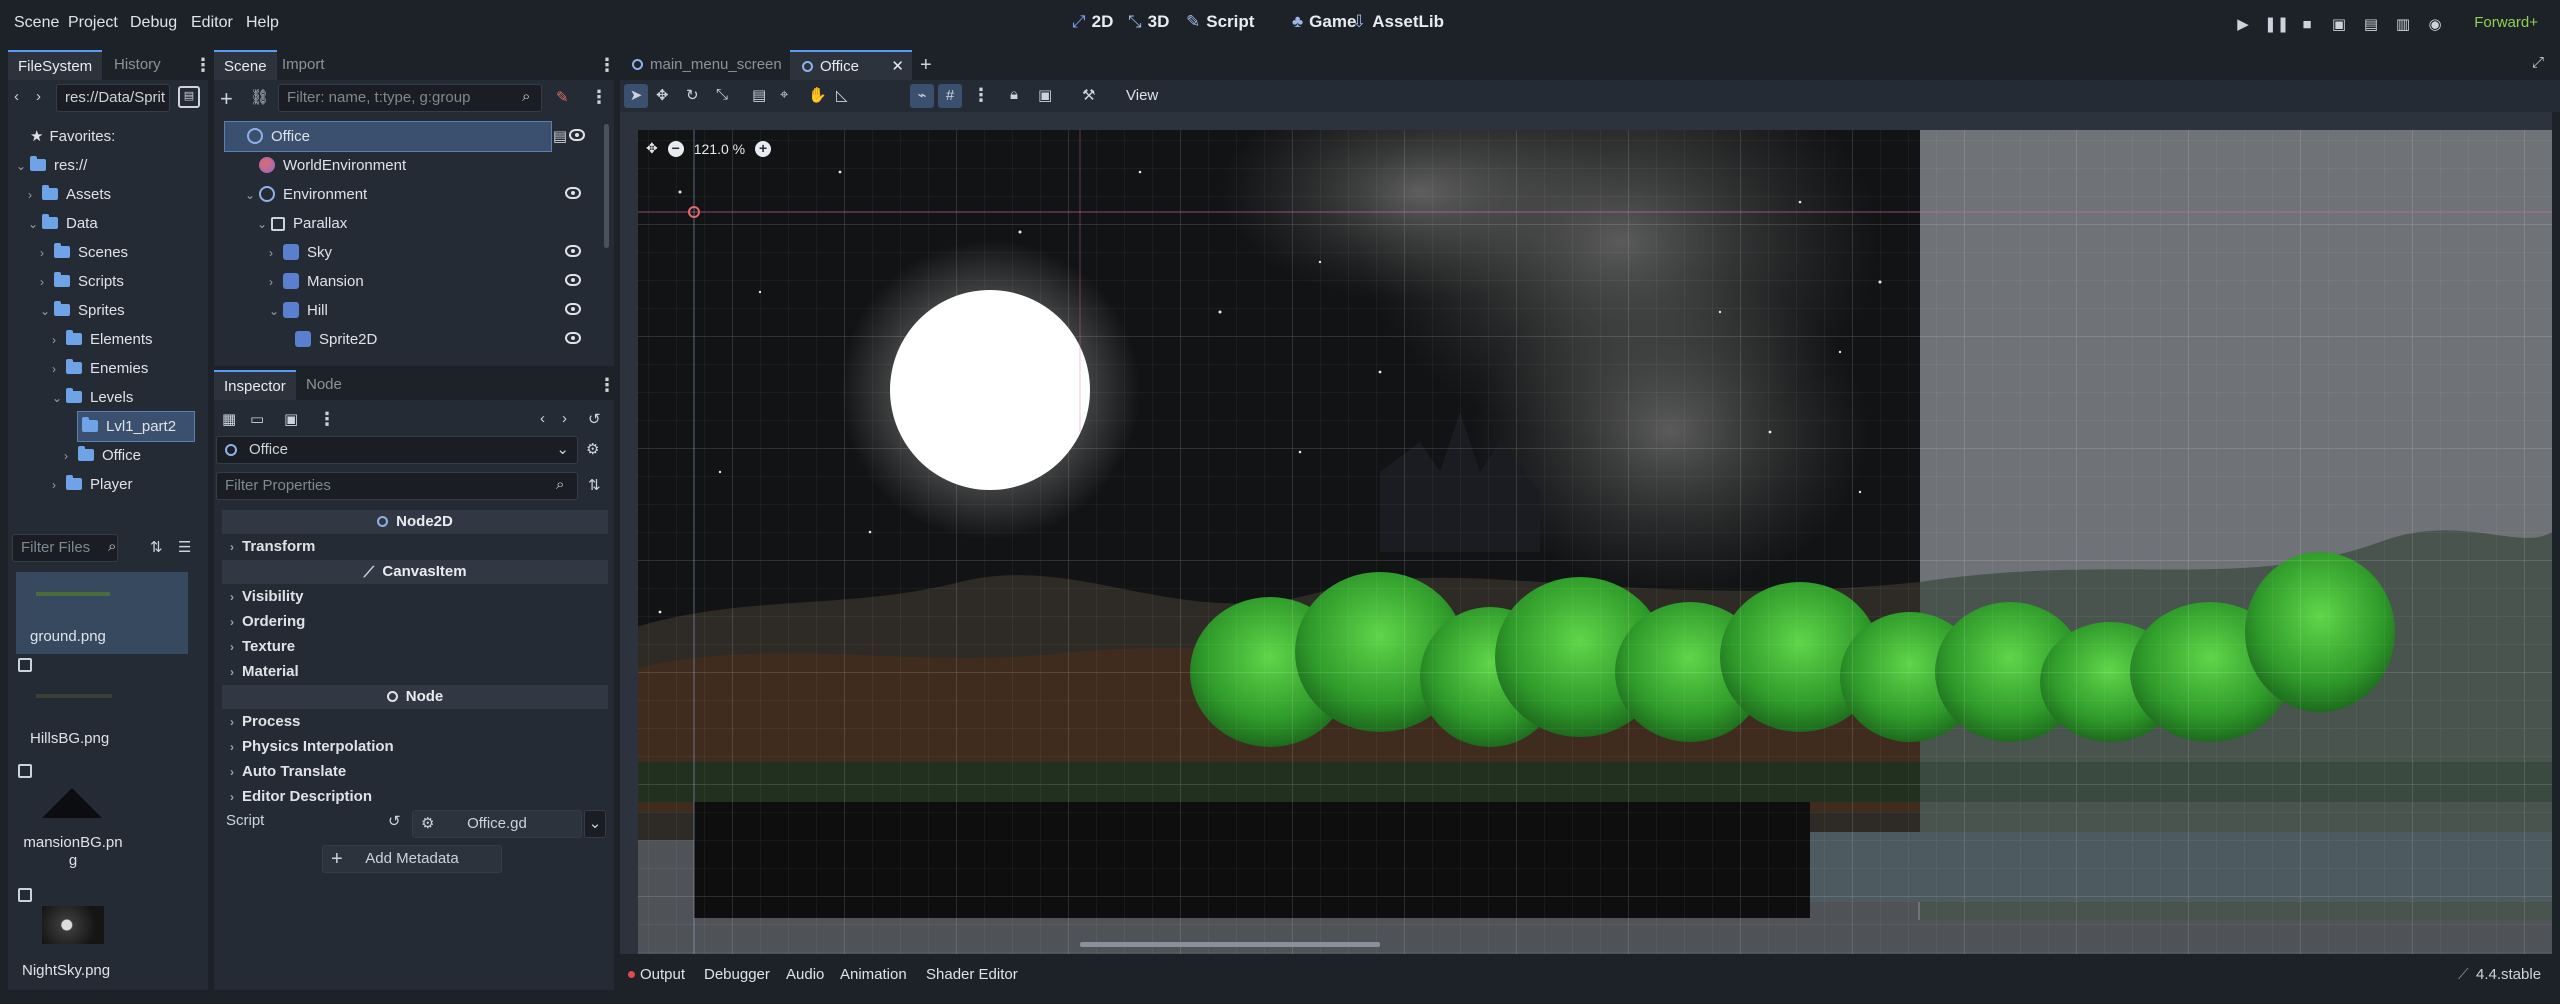 This screenshot has height=1004, width=2560. I want to click on menu-help: Help, so click(262, 23).